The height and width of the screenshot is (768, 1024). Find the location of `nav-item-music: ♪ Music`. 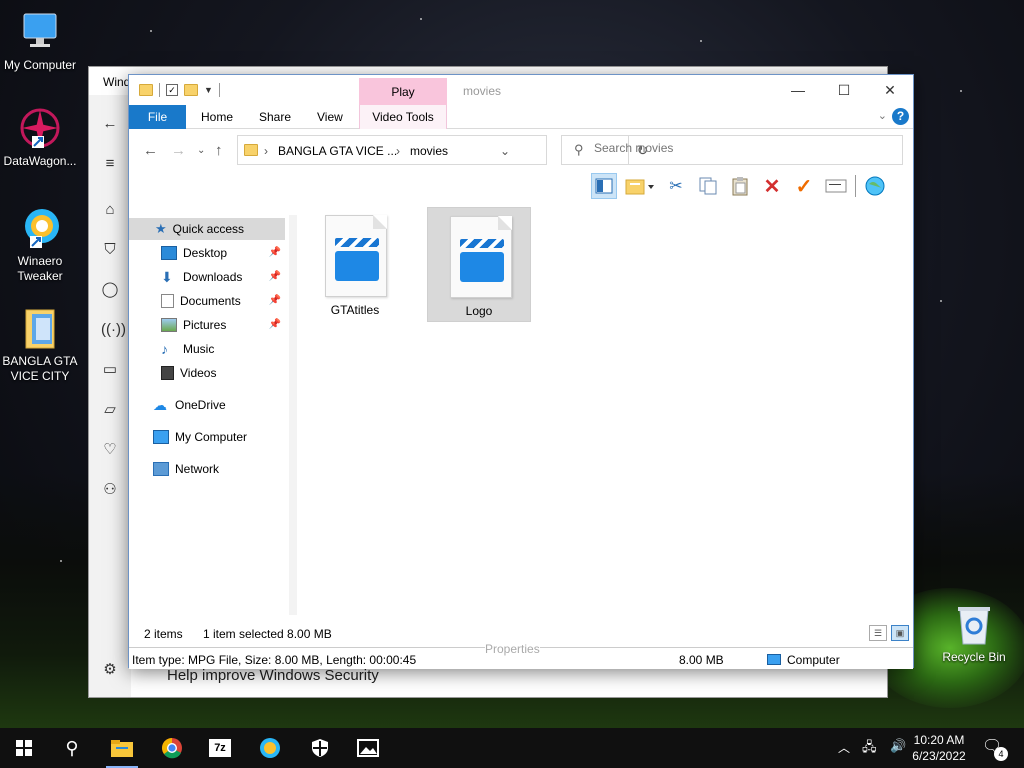

nav-item-music: ♪ Music is located at coordinates (207, 349).